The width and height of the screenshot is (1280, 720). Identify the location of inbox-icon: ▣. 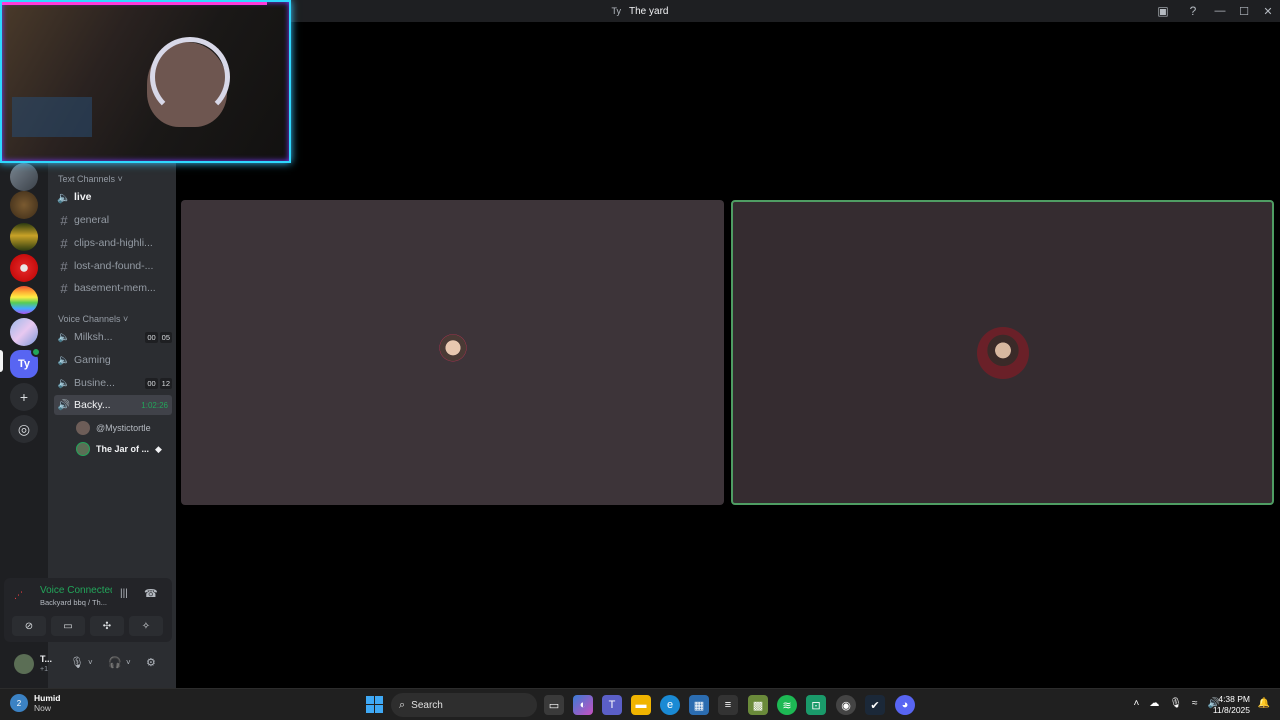
(1163, 11).